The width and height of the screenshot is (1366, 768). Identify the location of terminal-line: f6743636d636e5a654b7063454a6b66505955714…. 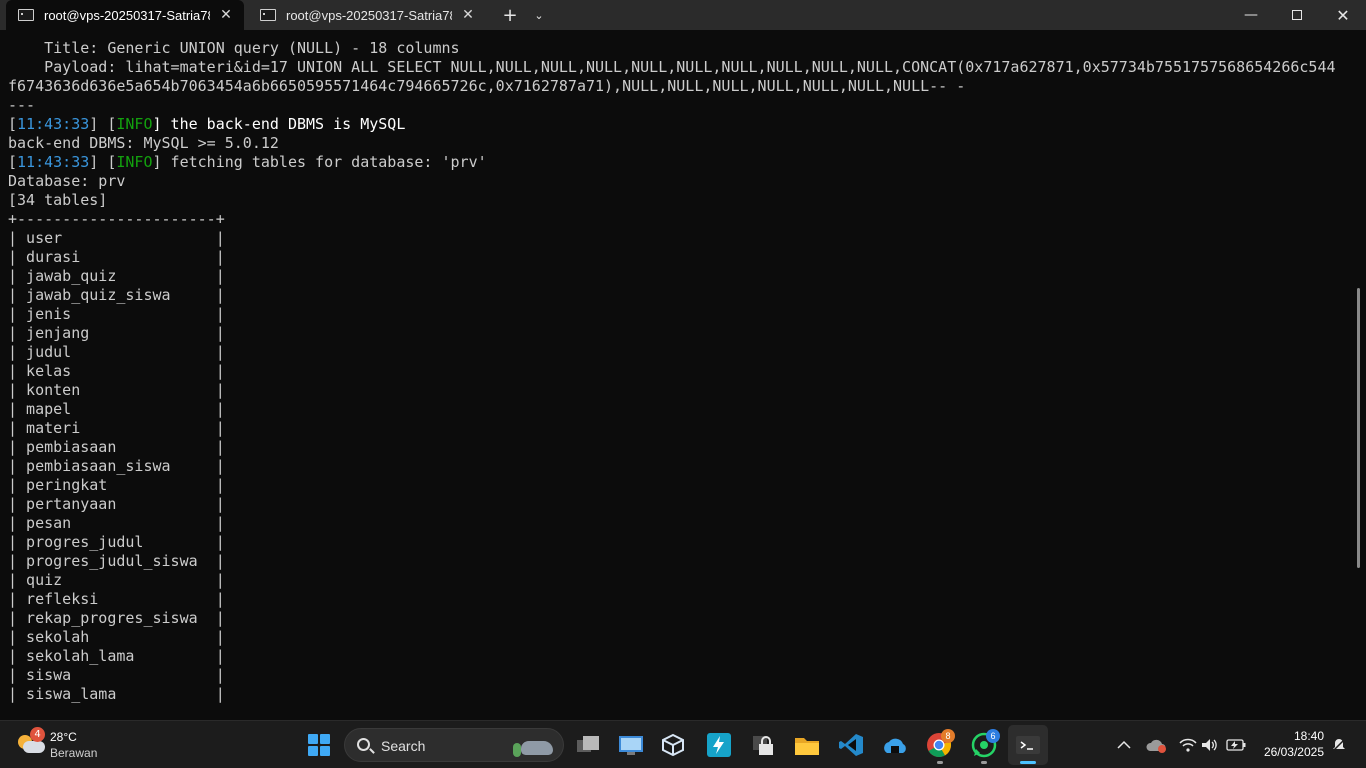
(678, 86).